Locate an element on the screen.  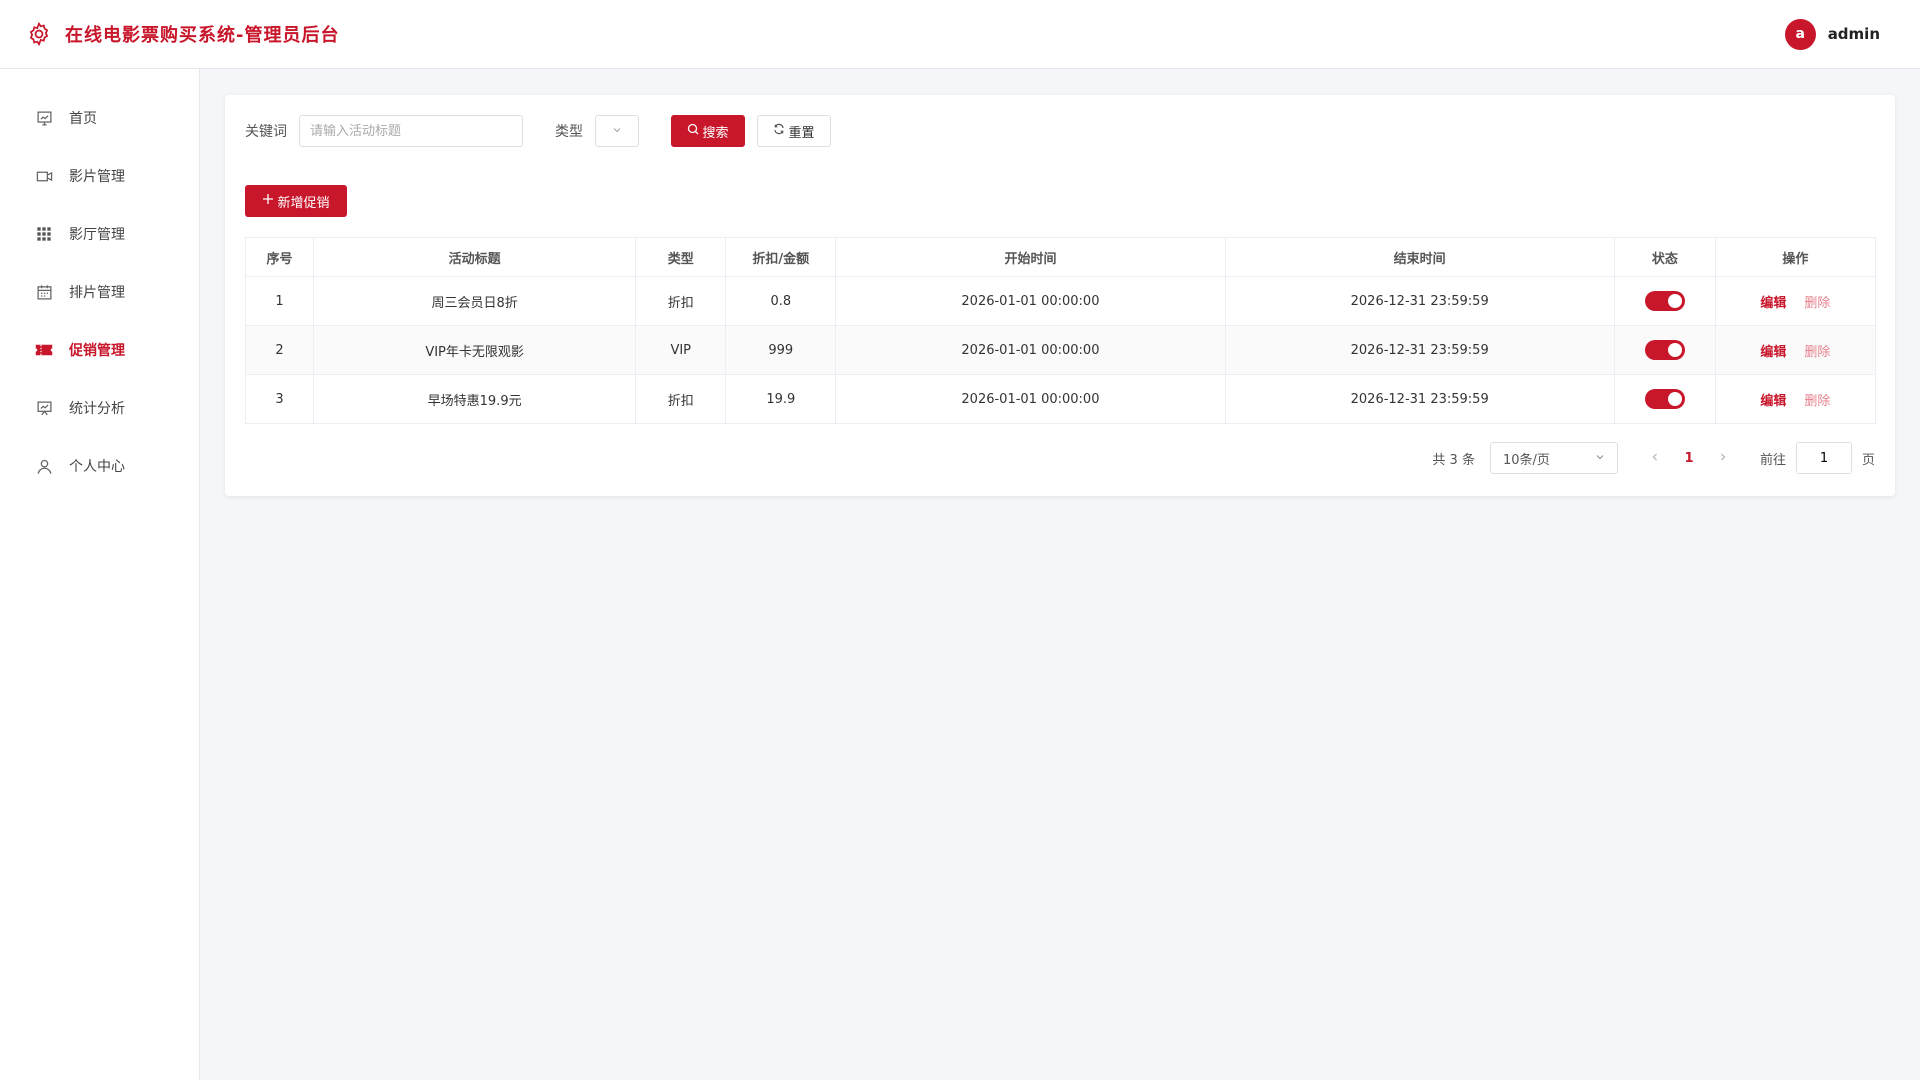
reset-button-label: 重置 is located at coordinates (801, 133).